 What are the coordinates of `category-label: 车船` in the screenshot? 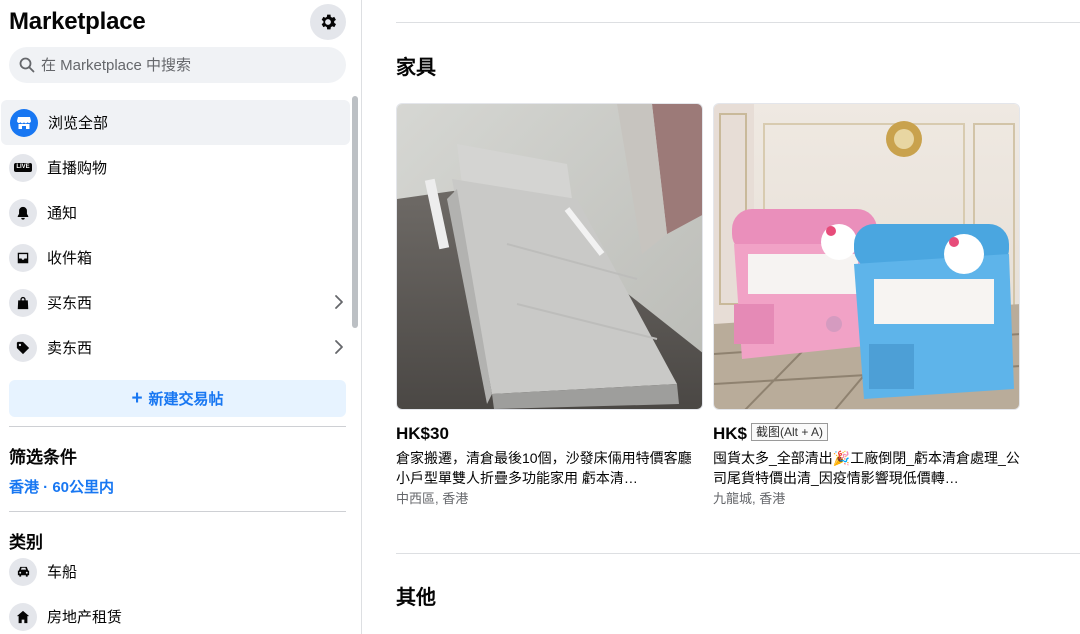 It's located at (62, 572).